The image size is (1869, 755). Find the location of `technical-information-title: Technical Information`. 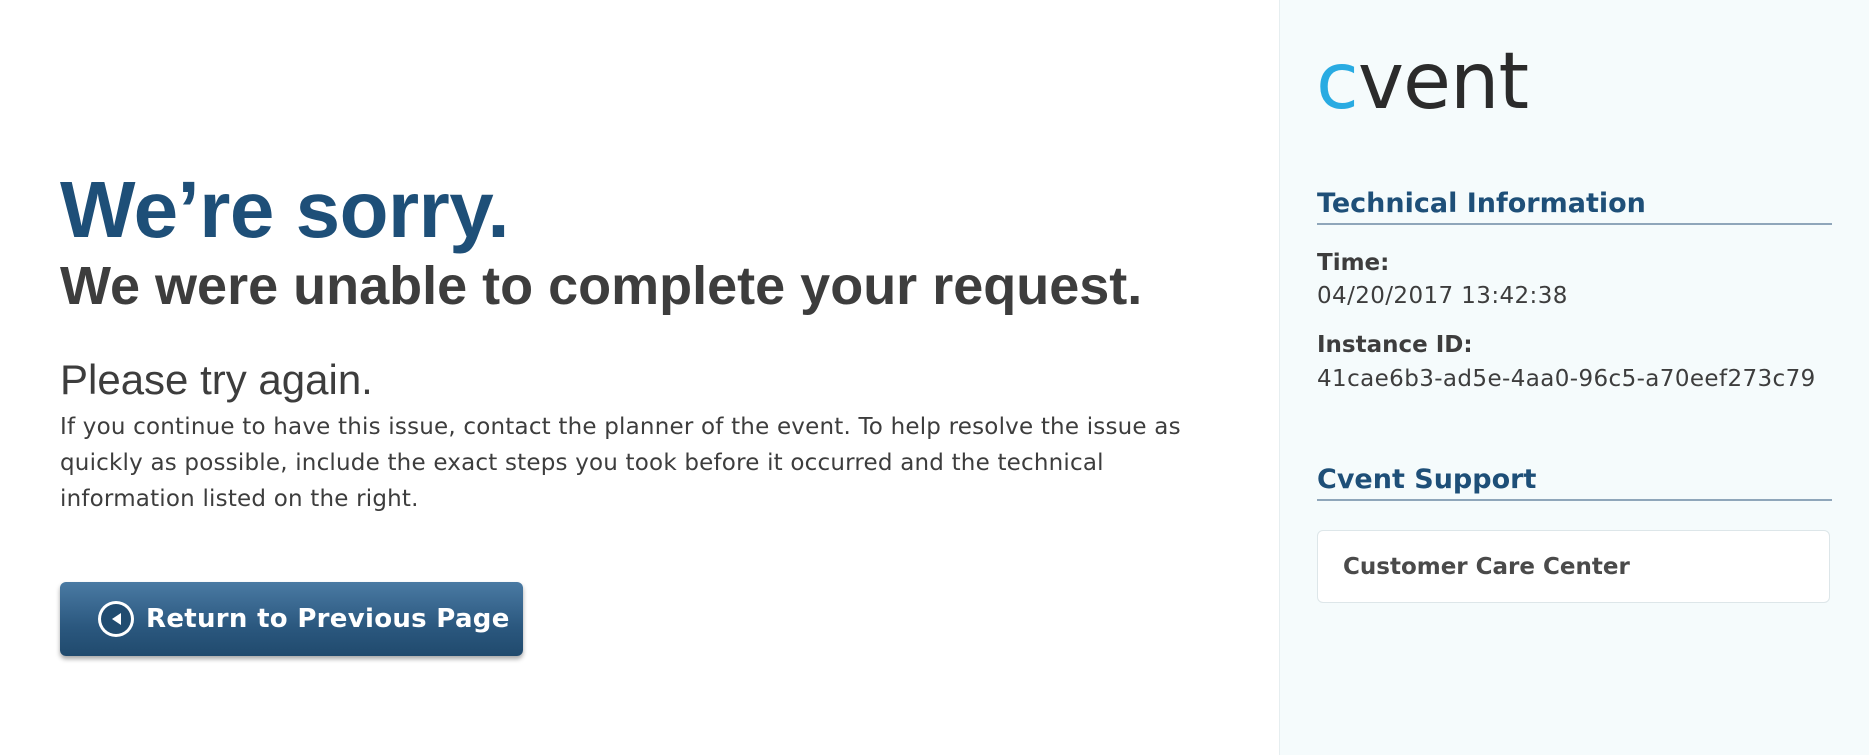

technical-information-title: Technical Information is located at coordinates (1574, 206).